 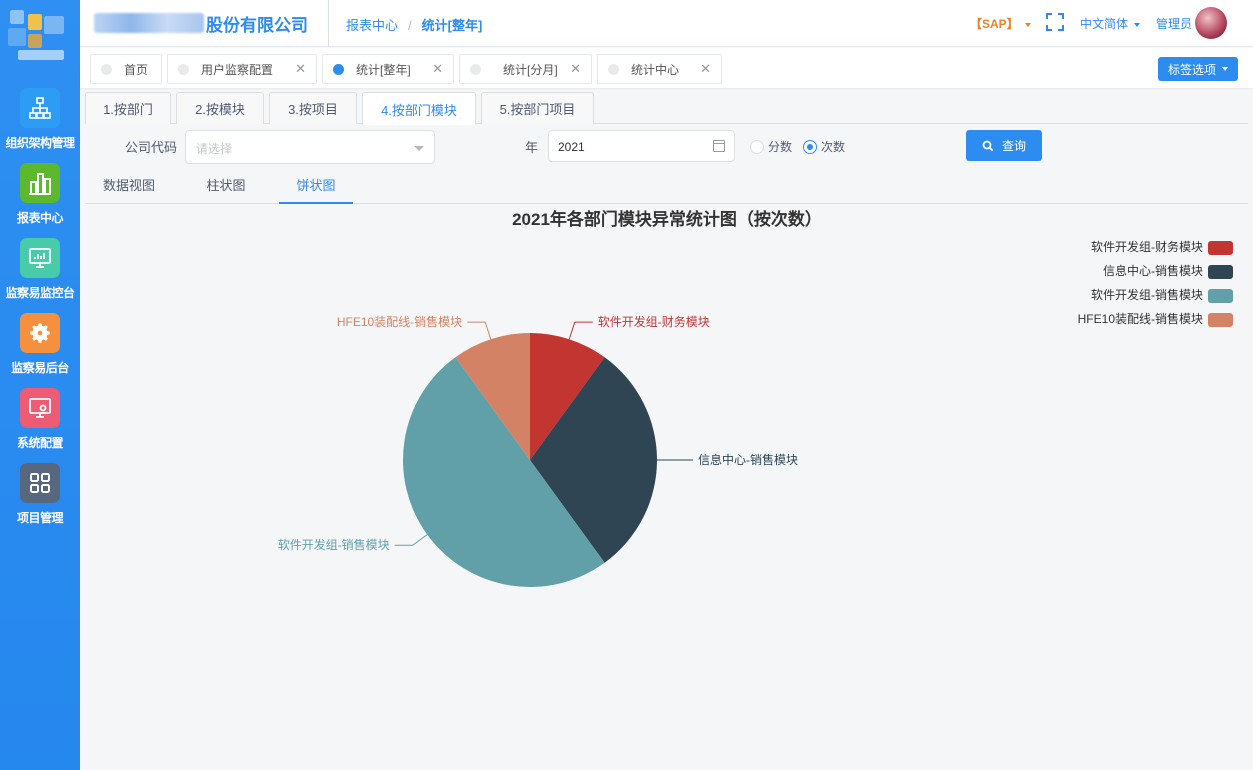 I want to click on settings-screen-icon, so click(x=40, y=408).